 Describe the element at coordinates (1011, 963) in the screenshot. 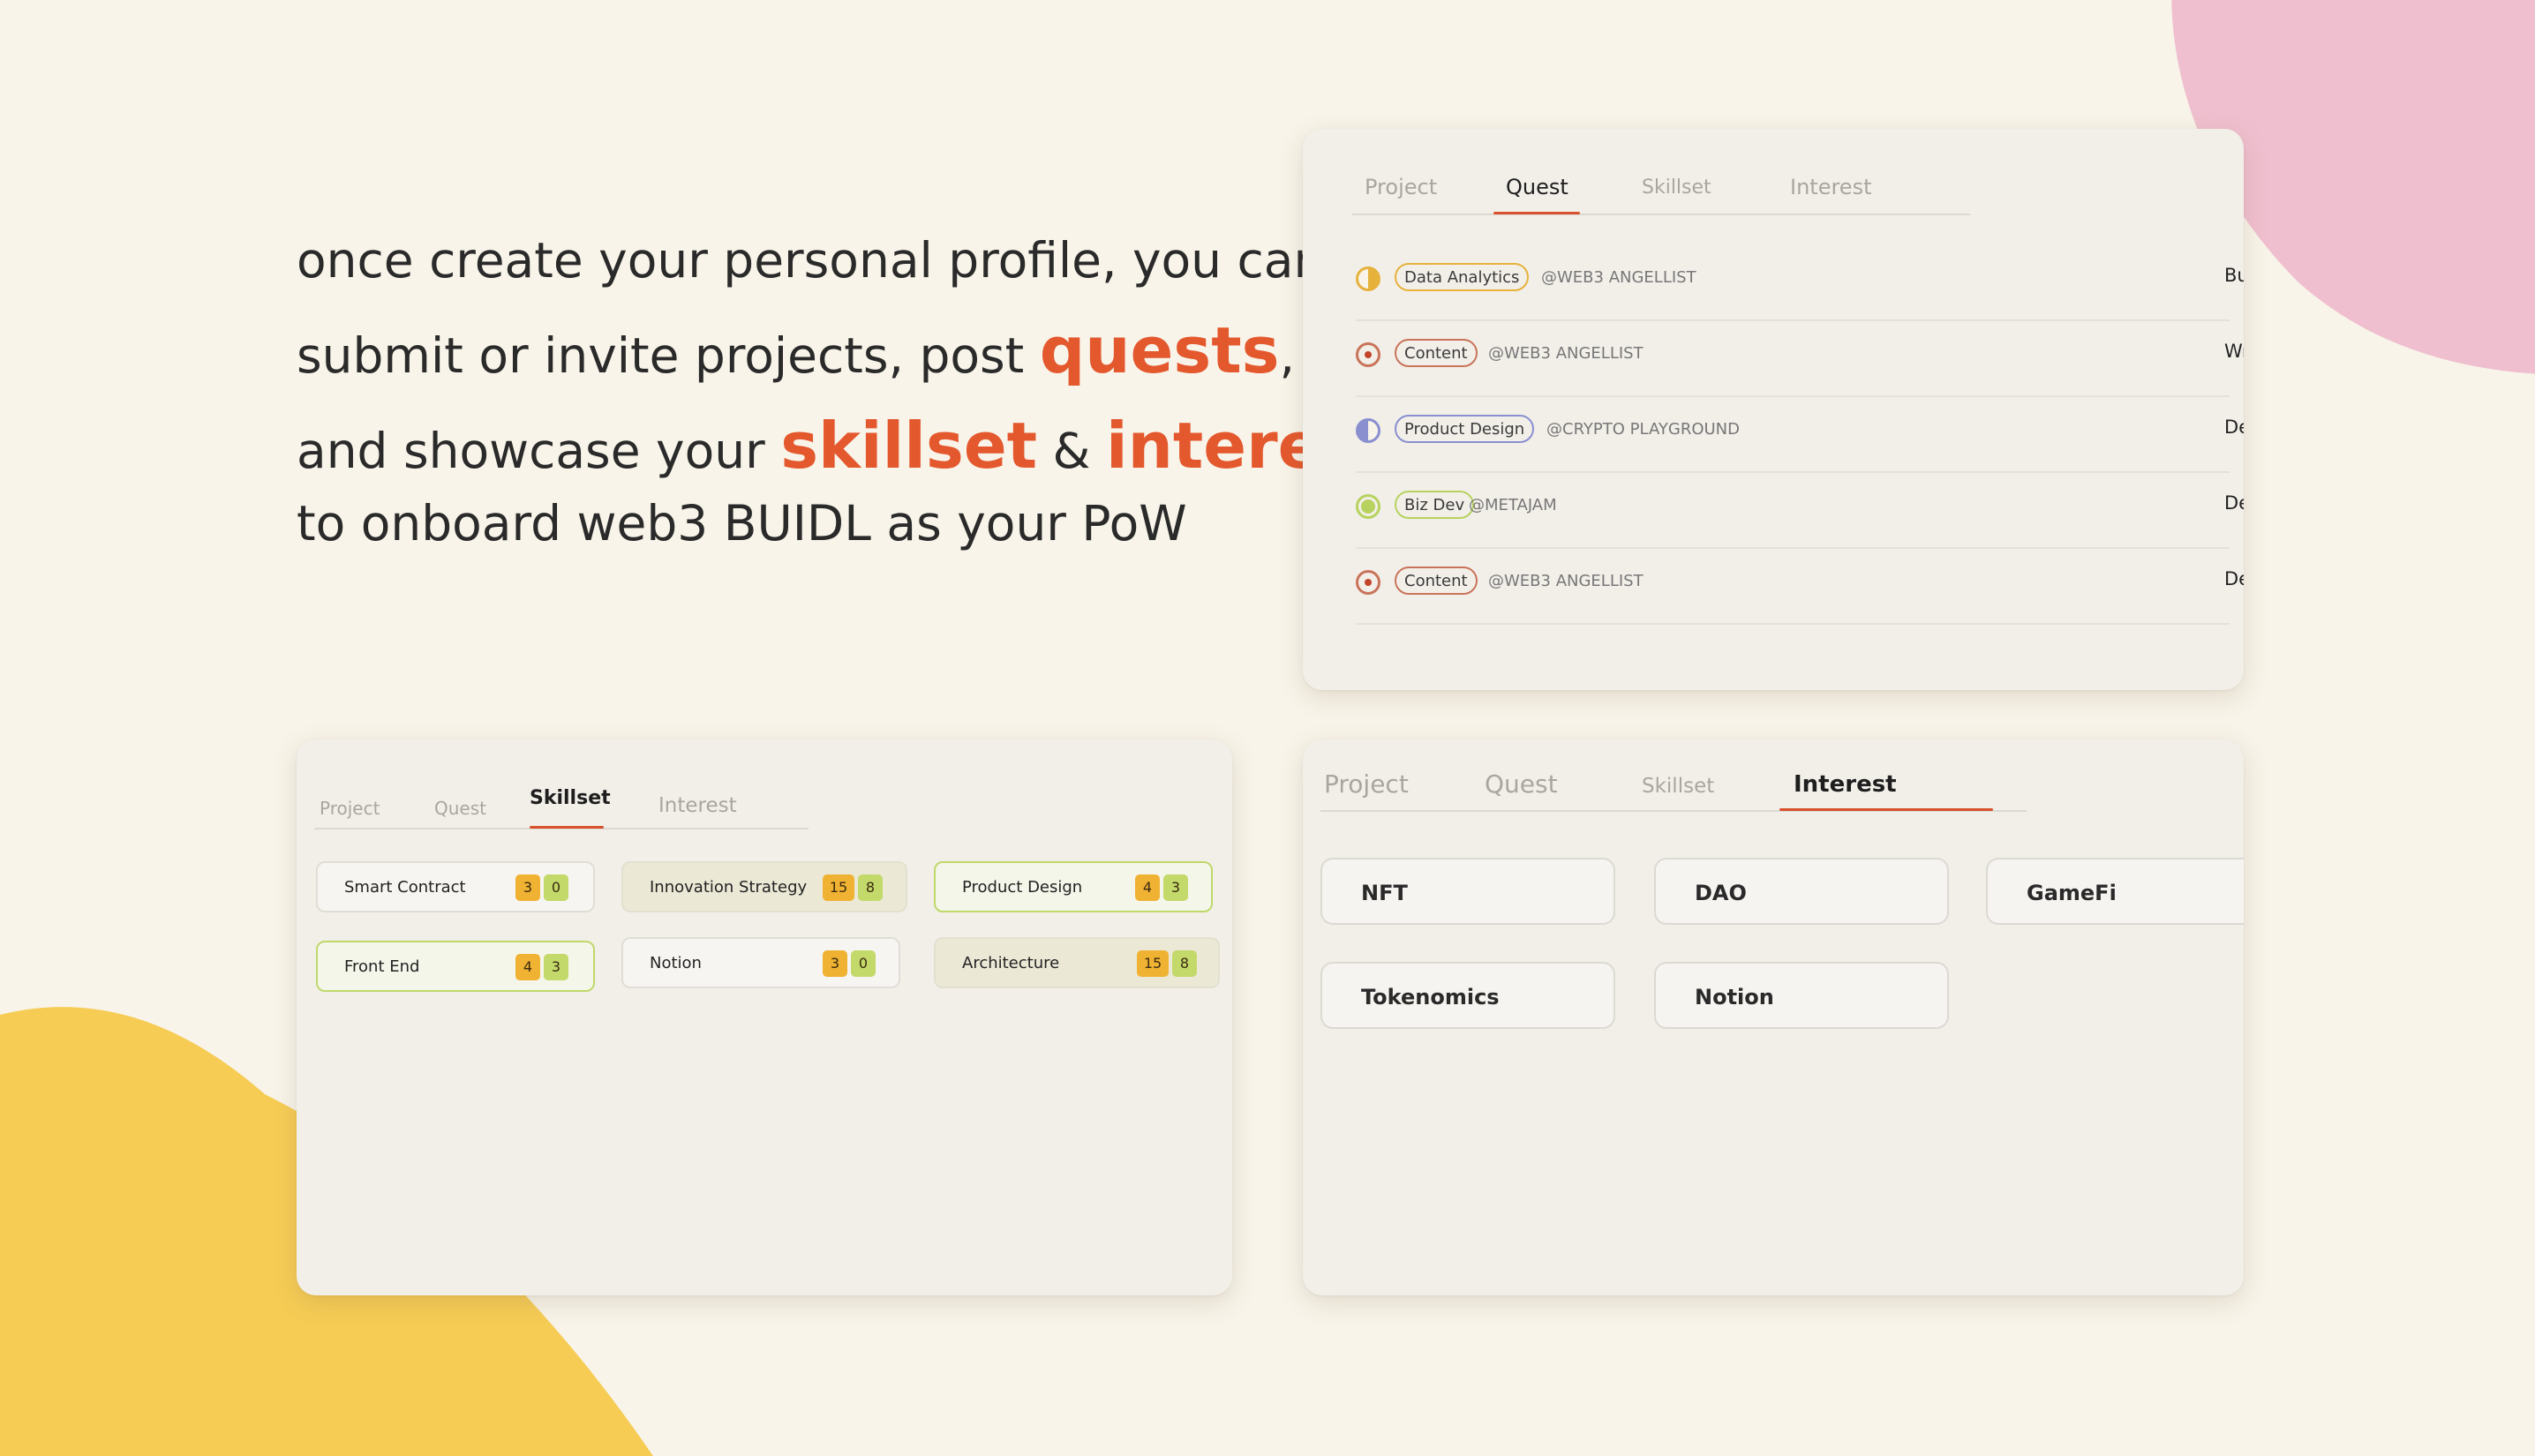

I see `skill-name: Architecture` at that location.